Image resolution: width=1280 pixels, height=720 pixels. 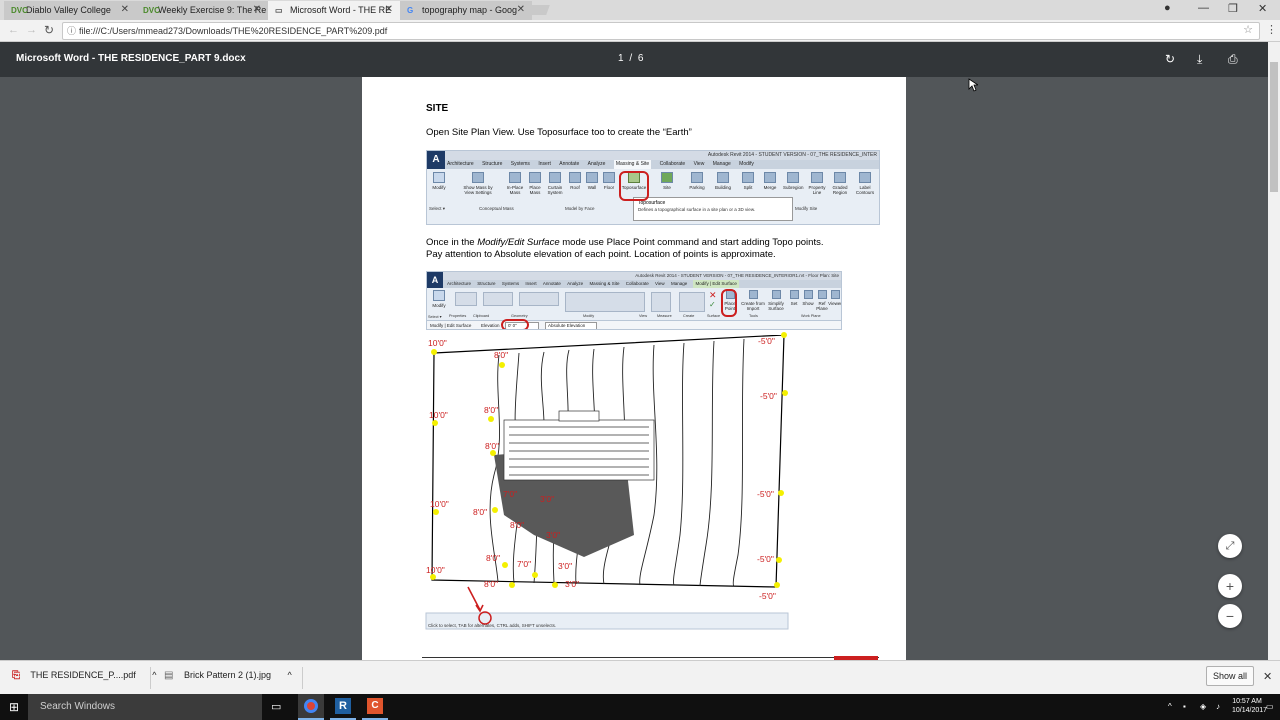 I want to click on download-item-pdf: ⎘ THE RESIDENCE_P....pdf ^, so click(x=84, y=675).